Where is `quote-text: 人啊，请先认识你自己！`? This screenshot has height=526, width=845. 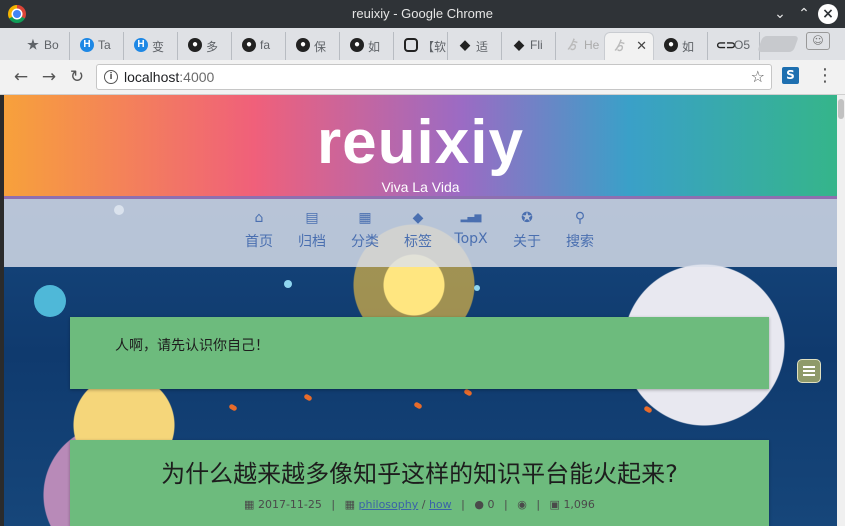 quote-text: 人啊，请先认识你自己！ is located at coordinates (192, 346).